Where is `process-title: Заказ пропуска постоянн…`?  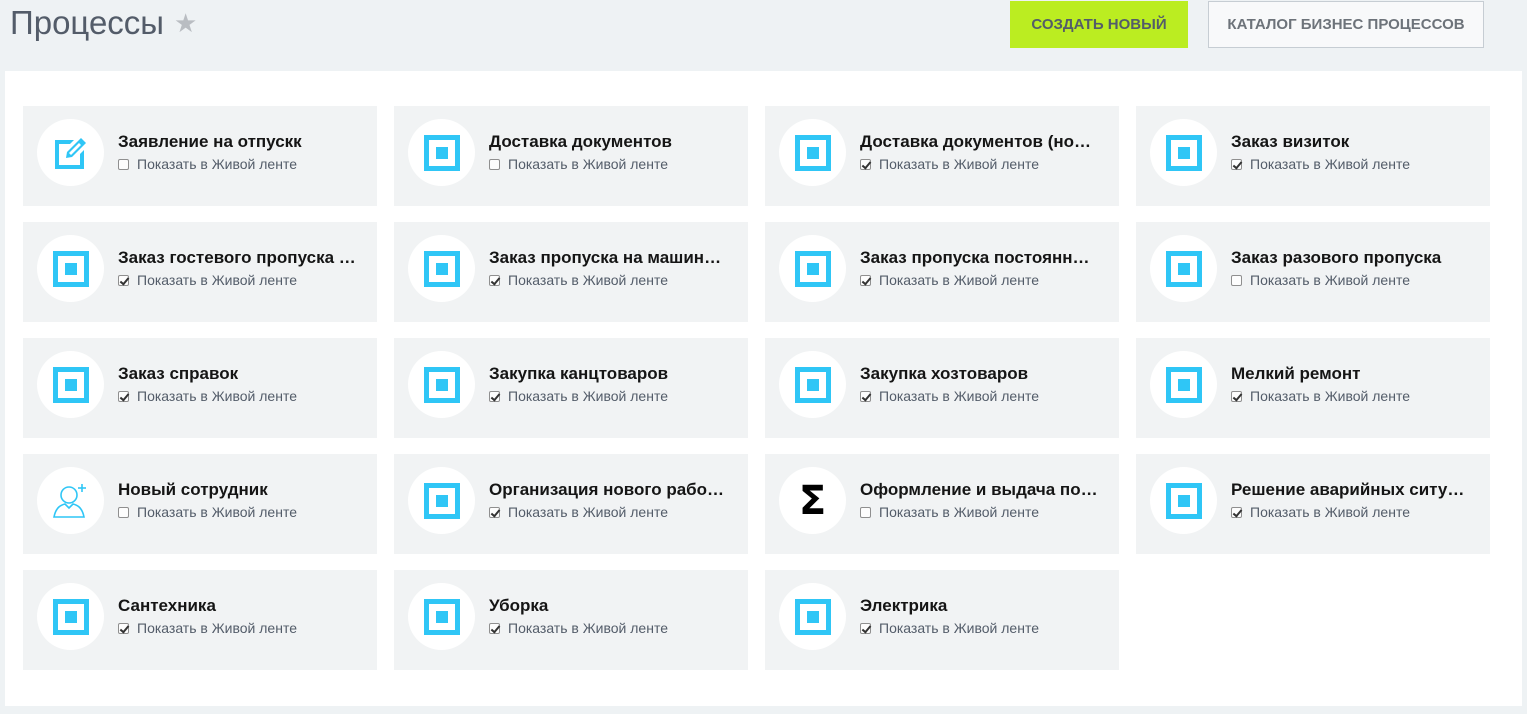 process-title: Заказ пропуска постоянн… is located at coordinates (986, 258).